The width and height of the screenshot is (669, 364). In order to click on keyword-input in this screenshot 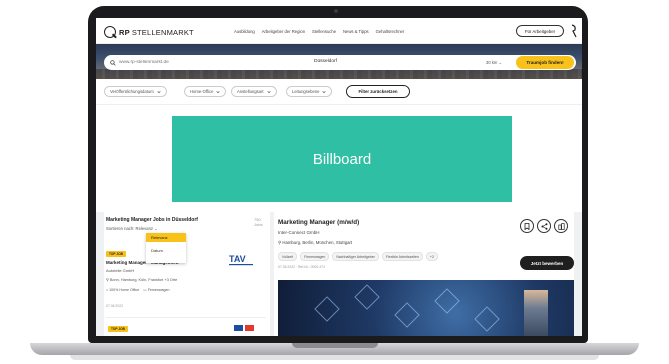, I will do `click(214, 62)`.